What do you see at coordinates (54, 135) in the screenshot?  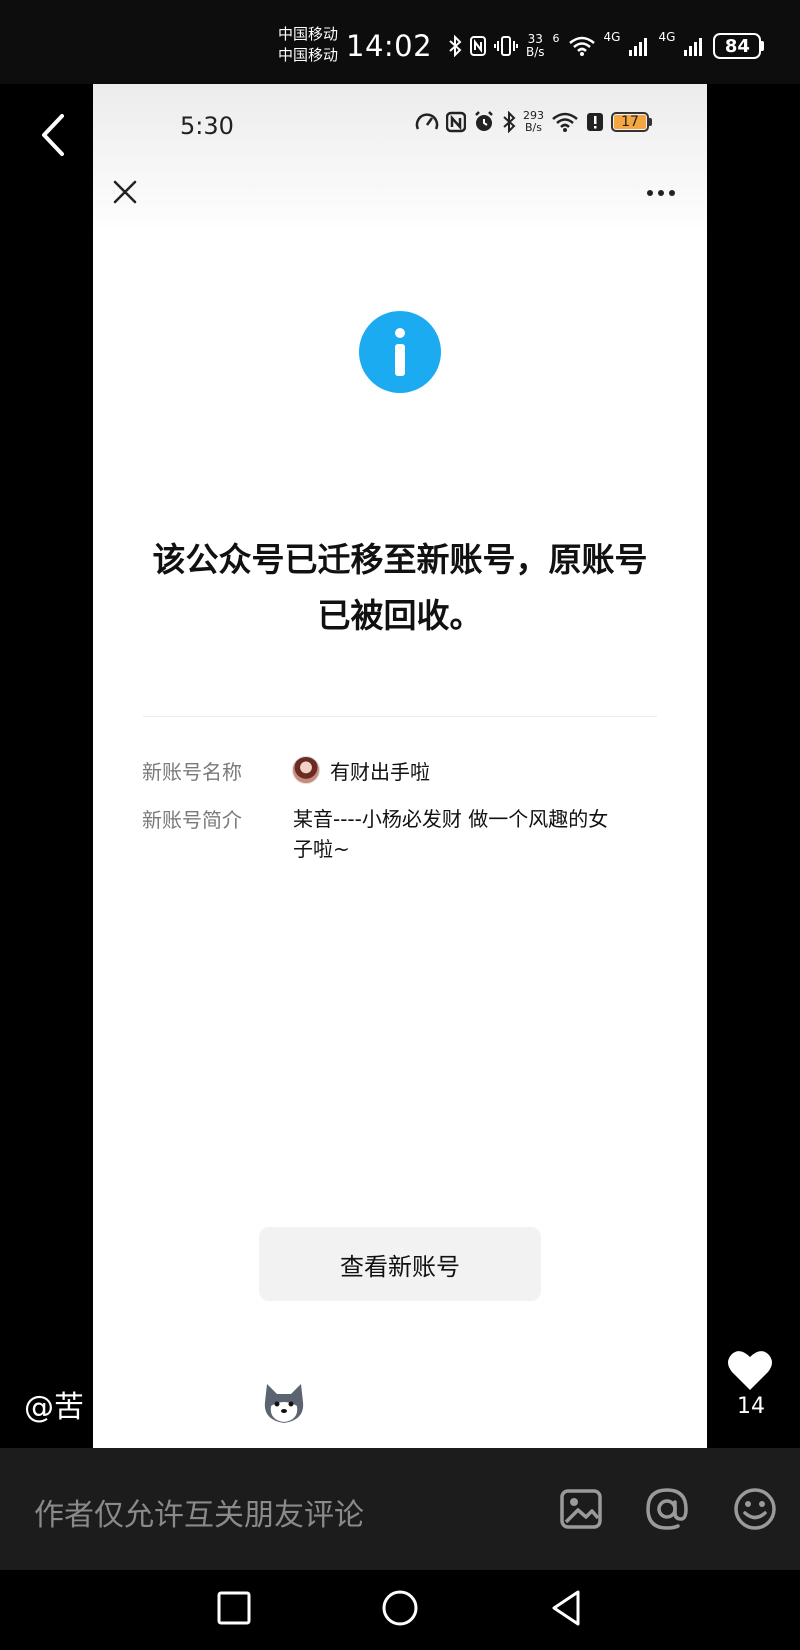 I see `back-button` at bounding box center [54, 135].